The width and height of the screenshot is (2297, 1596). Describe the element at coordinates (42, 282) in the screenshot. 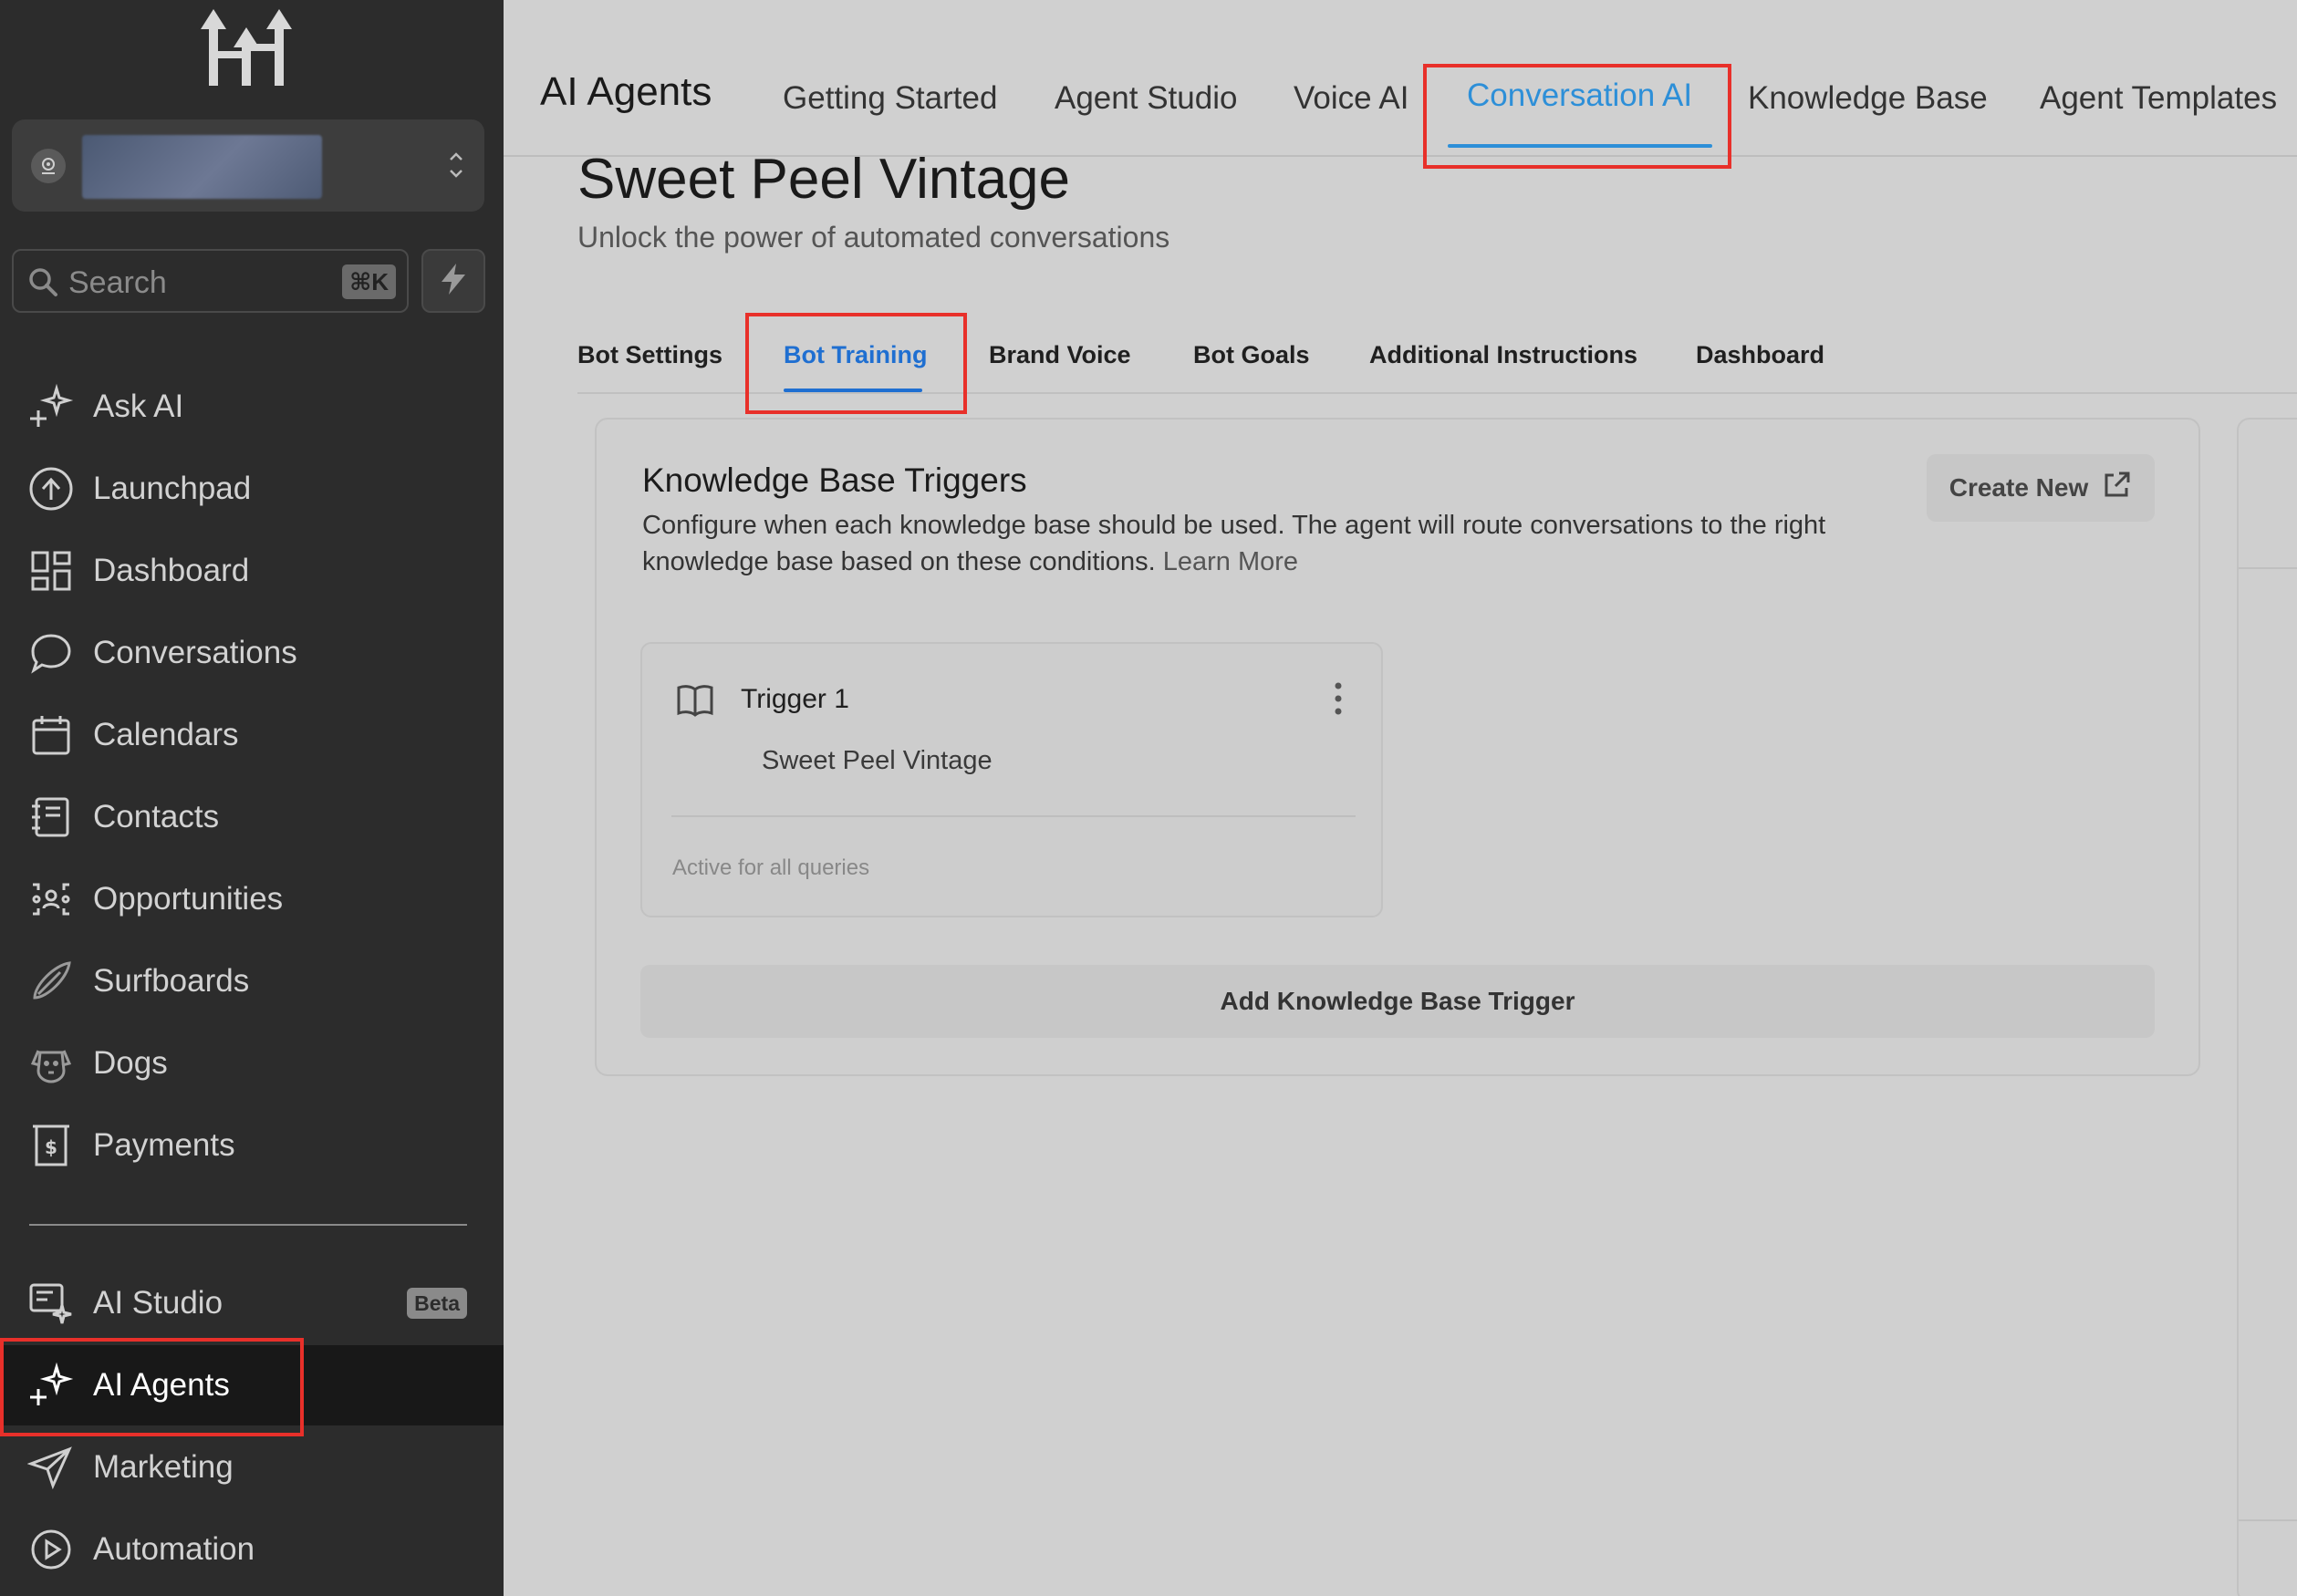

I see `search-icon` at that location.